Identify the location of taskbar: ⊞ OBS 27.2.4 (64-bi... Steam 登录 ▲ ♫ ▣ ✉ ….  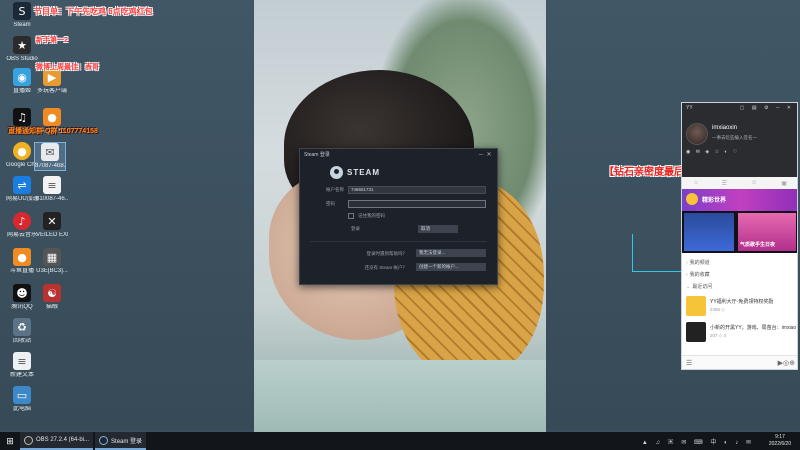
(400, 441).